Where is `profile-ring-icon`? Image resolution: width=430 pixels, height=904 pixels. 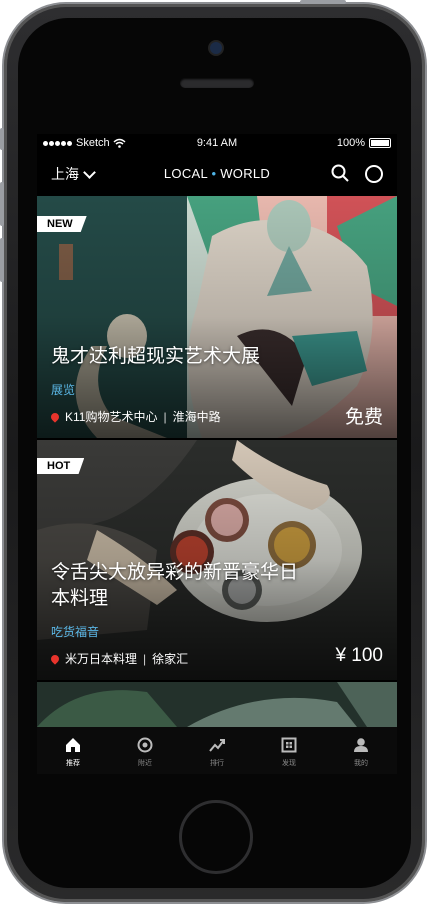 profile-ring-icon is located at coordinates (374, 174).